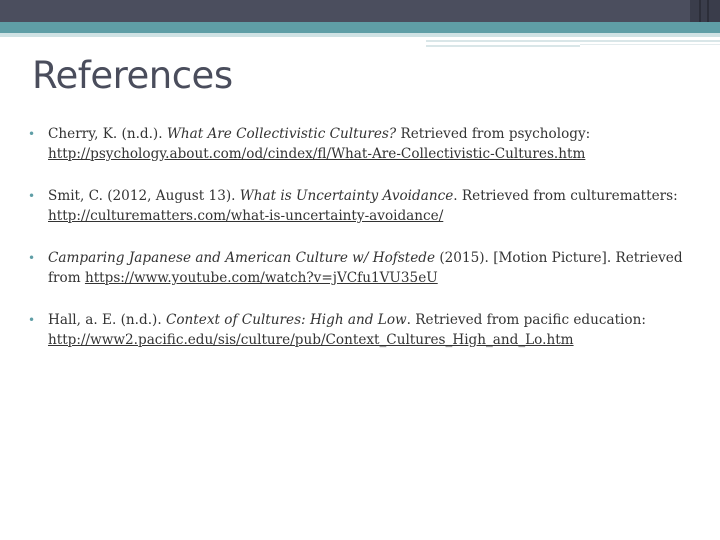 The height and width of the screenshot is (540, 720). What do you see at coordinates (345, 11) in the screenshot?
I see `header-dark-bar` at bounding box center [345, 11].